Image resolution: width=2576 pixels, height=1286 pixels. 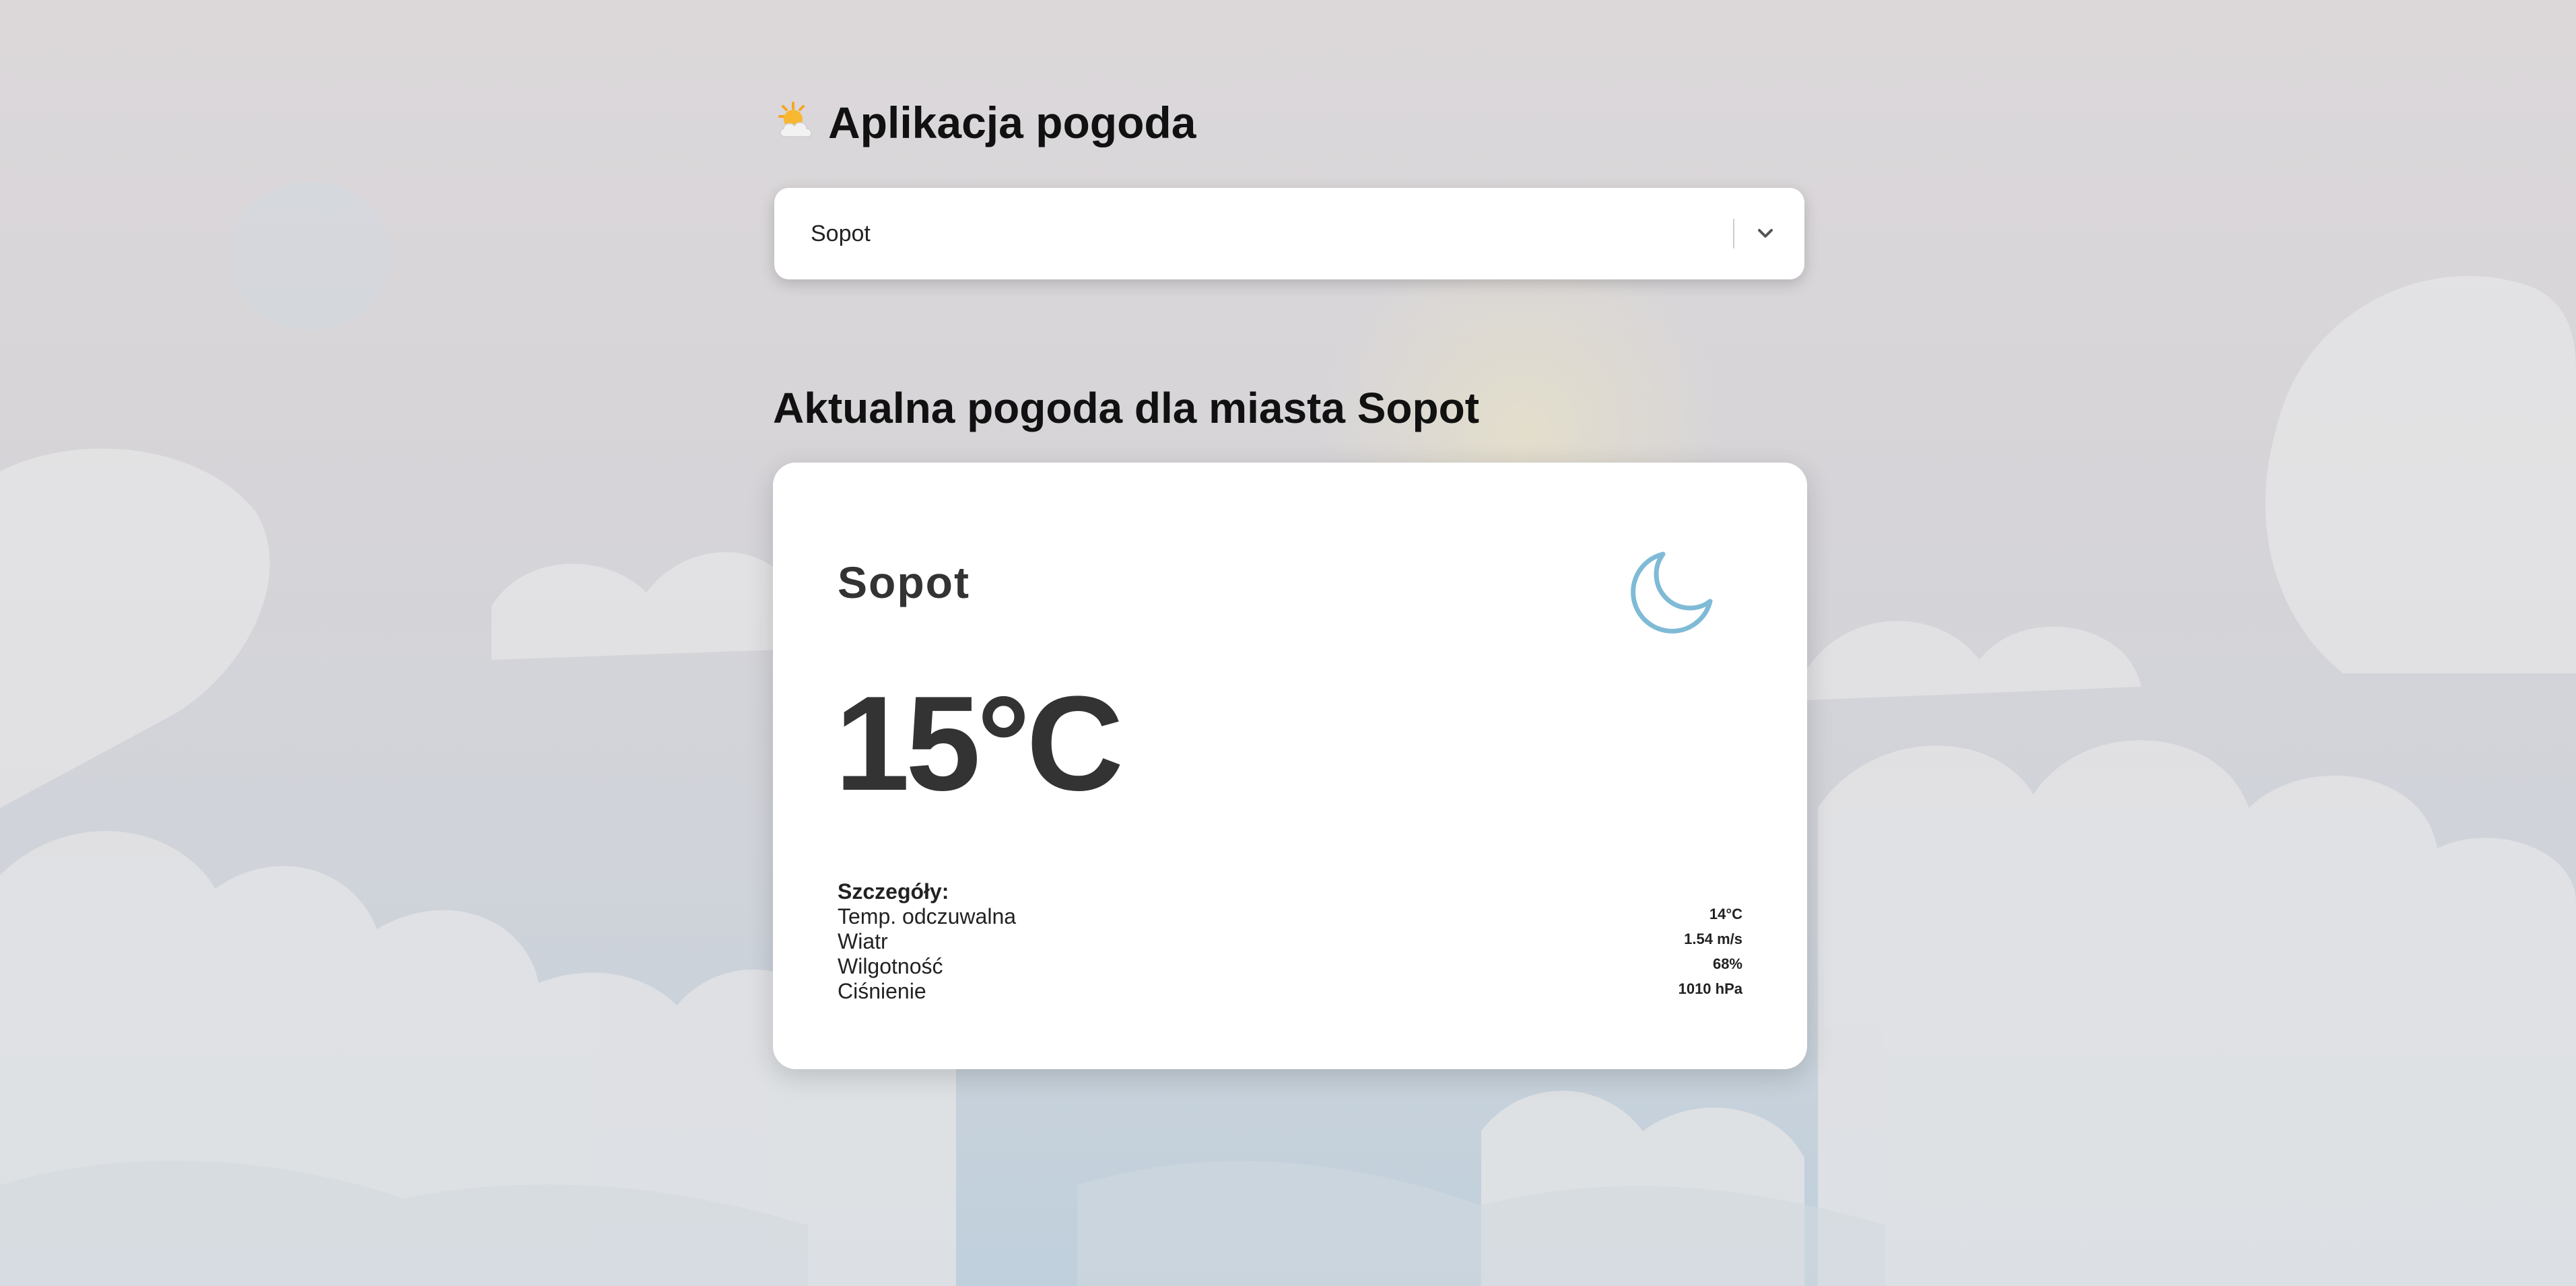 I want to click on detail-row-wind: Wiatr 1.54 m/s, so click(x=1290, y=941).